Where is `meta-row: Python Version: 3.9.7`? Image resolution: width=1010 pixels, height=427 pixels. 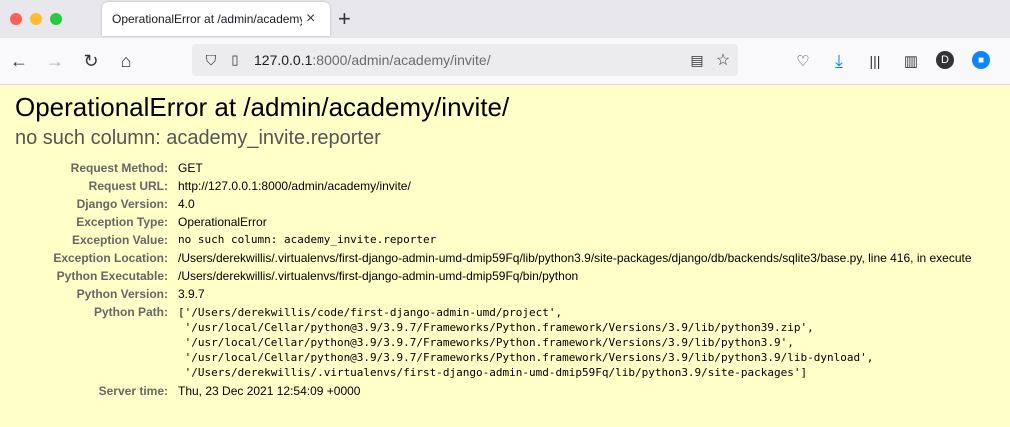 meta-row: Python Version: 3.9.7 is located at coordinates (510, 294).